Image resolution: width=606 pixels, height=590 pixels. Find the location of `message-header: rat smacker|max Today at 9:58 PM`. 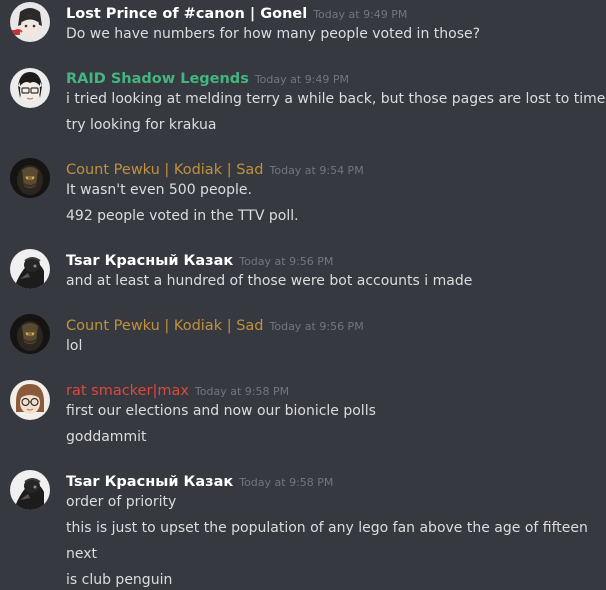

message-header: rat smacker|max Today at 9:58 PM is located at coordinates (177, 390).